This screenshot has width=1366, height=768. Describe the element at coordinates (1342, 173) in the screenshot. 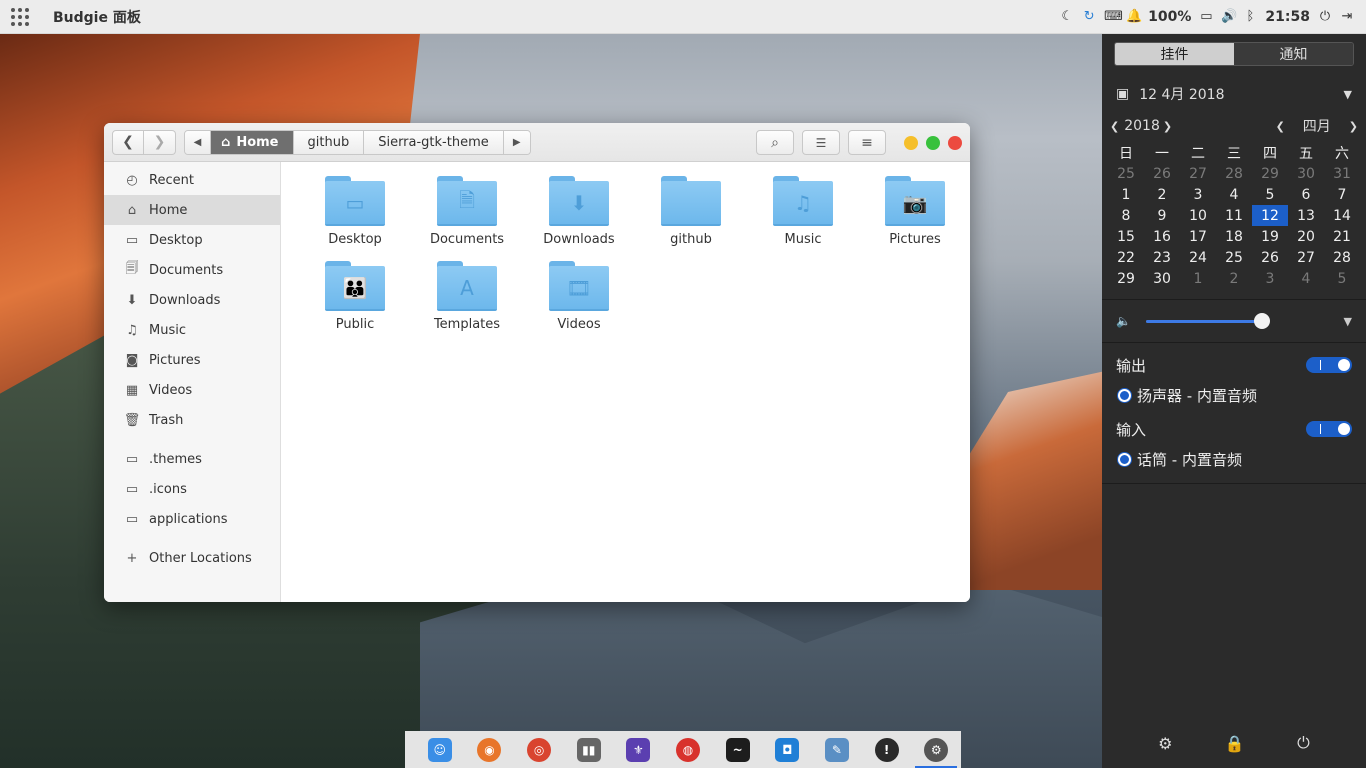

I see `calendar-day: 31` at that location.